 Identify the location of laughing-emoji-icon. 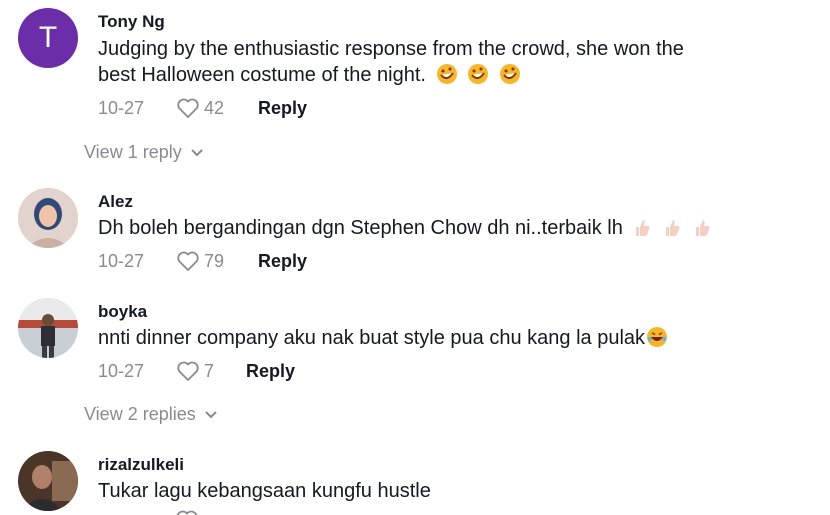
(657, 340).